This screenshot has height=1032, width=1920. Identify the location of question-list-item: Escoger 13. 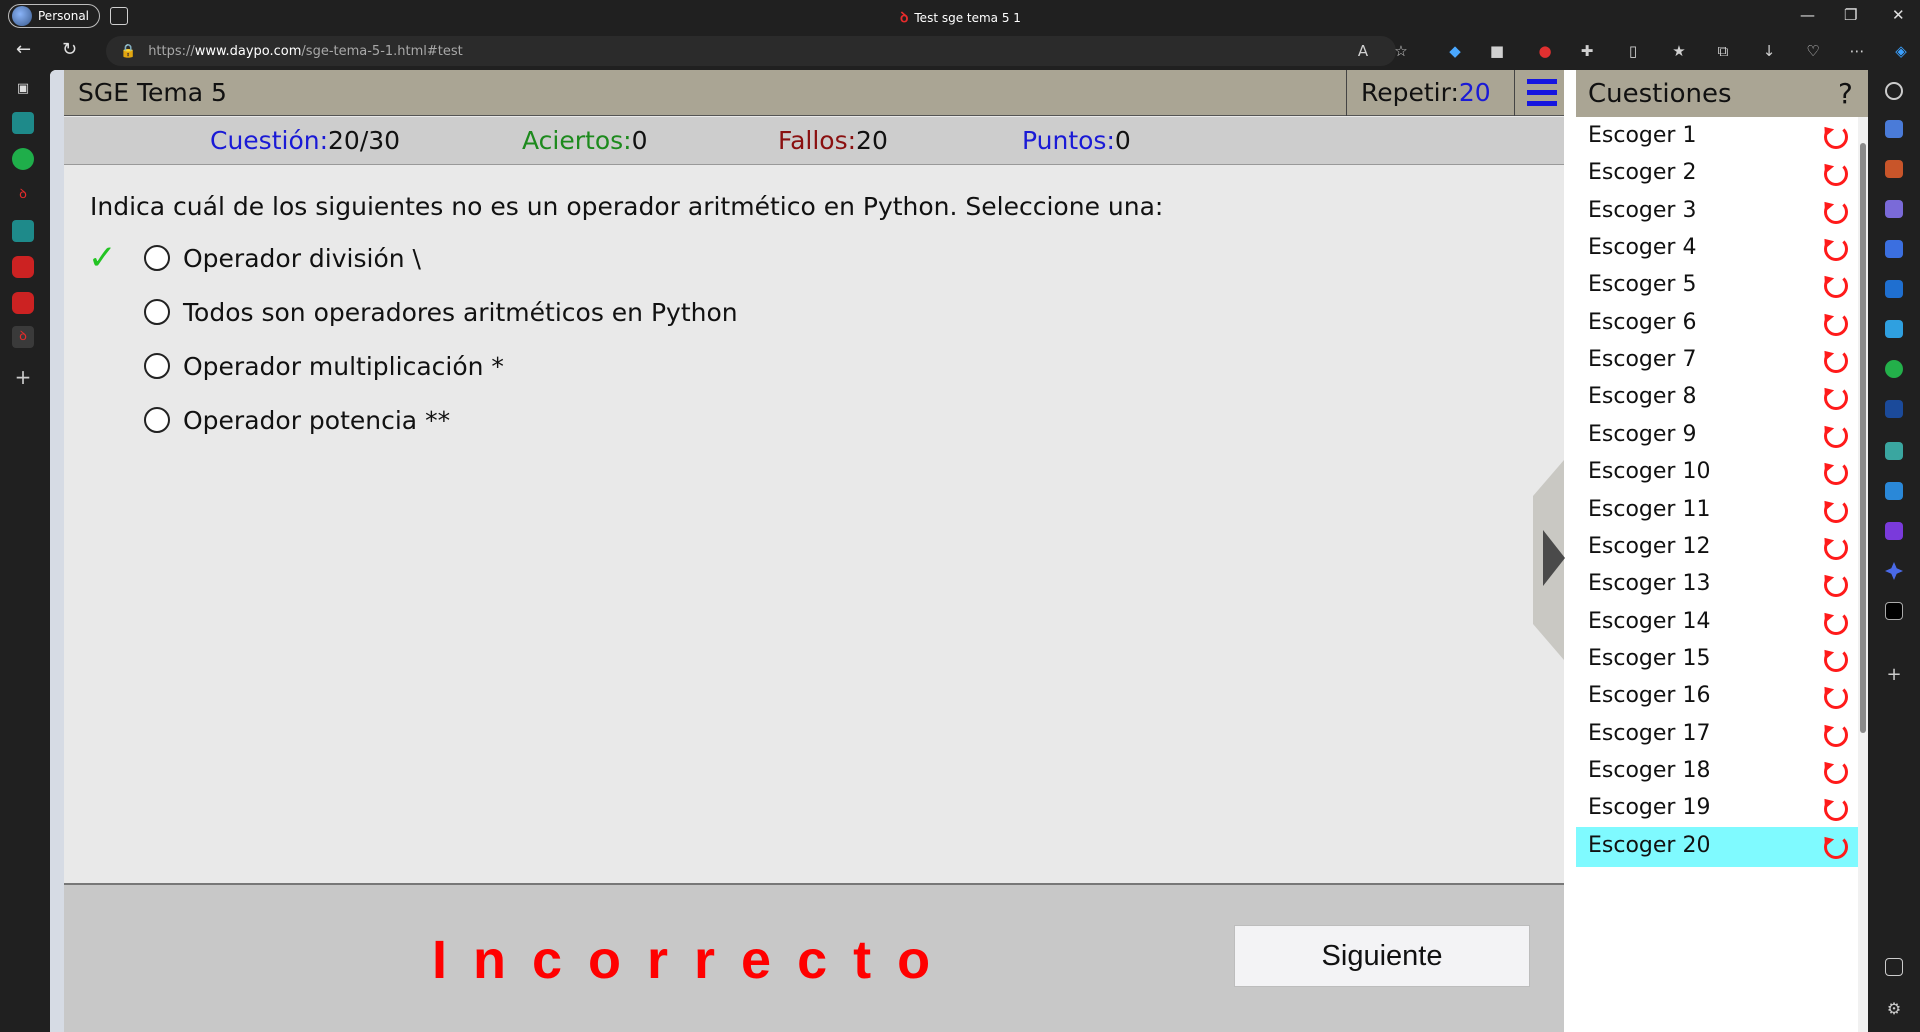
(1717, 585).